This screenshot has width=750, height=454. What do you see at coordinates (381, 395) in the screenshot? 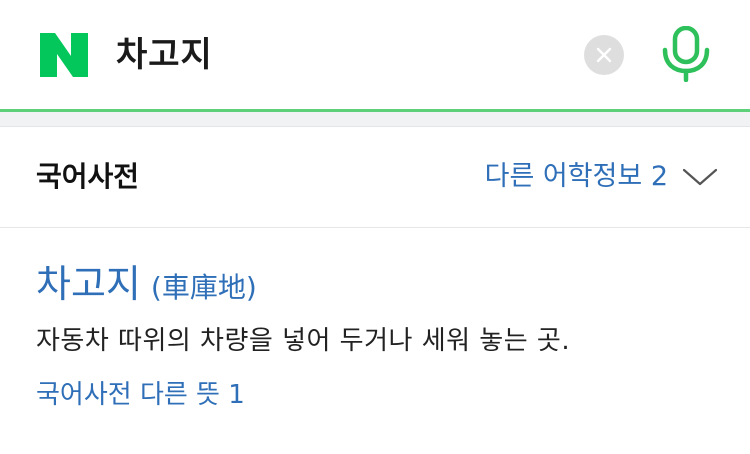
I see `other-meanings-link: 국어사전 다른 뜻 1` at bounding box center [381, 395].